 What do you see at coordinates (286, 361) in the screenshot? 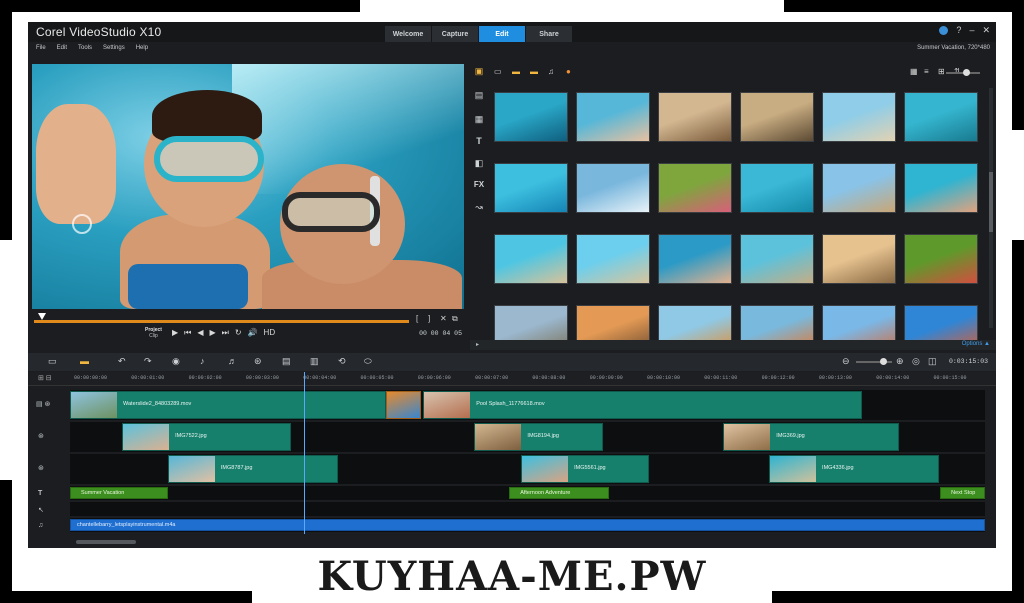
I see `subtitle-icon: ▤` at bounding box center [286, 361].